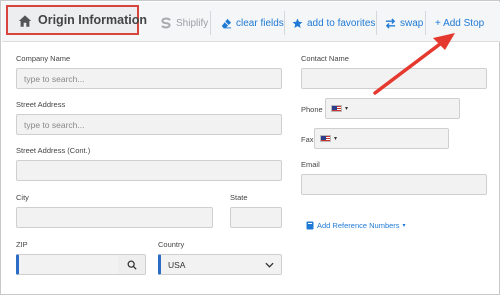  What do you see at coordinates (256, 217) in the screenshot?
I see `state-input` at bounding box center [256, 217].